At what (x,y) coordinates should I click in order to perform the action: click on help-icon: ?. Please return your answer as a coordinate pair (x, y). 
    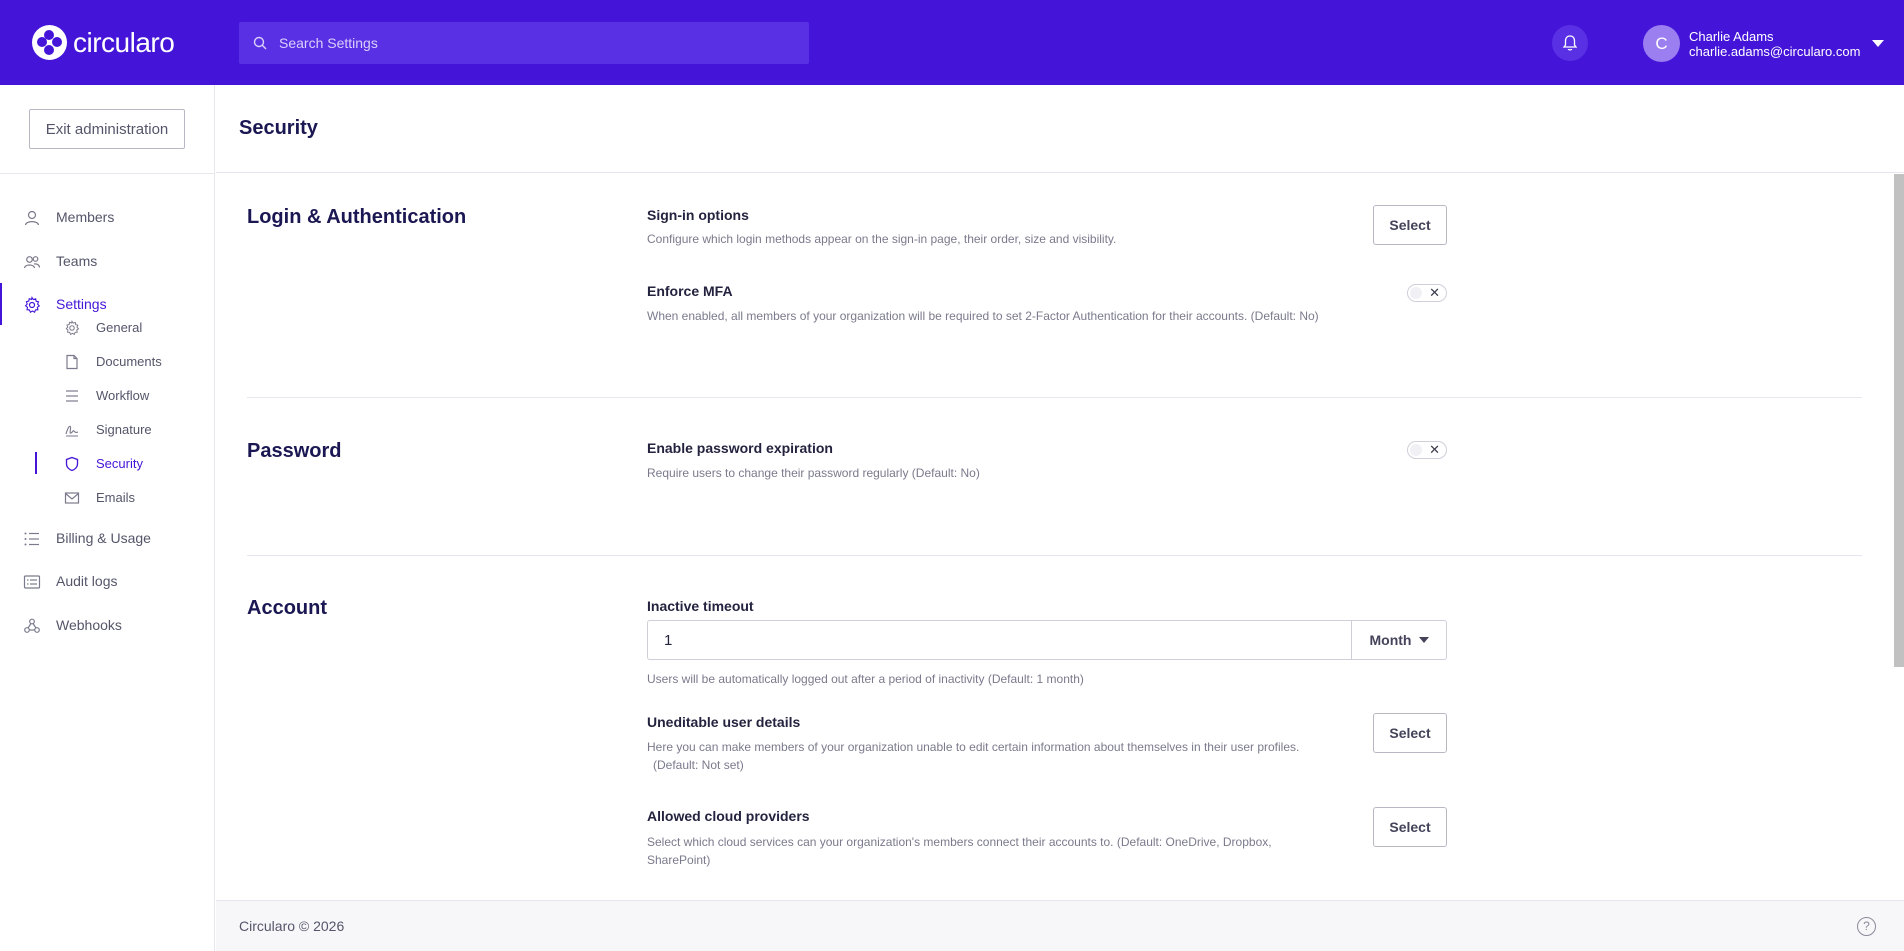
    Looking at the image, I should click on (1866, 926).